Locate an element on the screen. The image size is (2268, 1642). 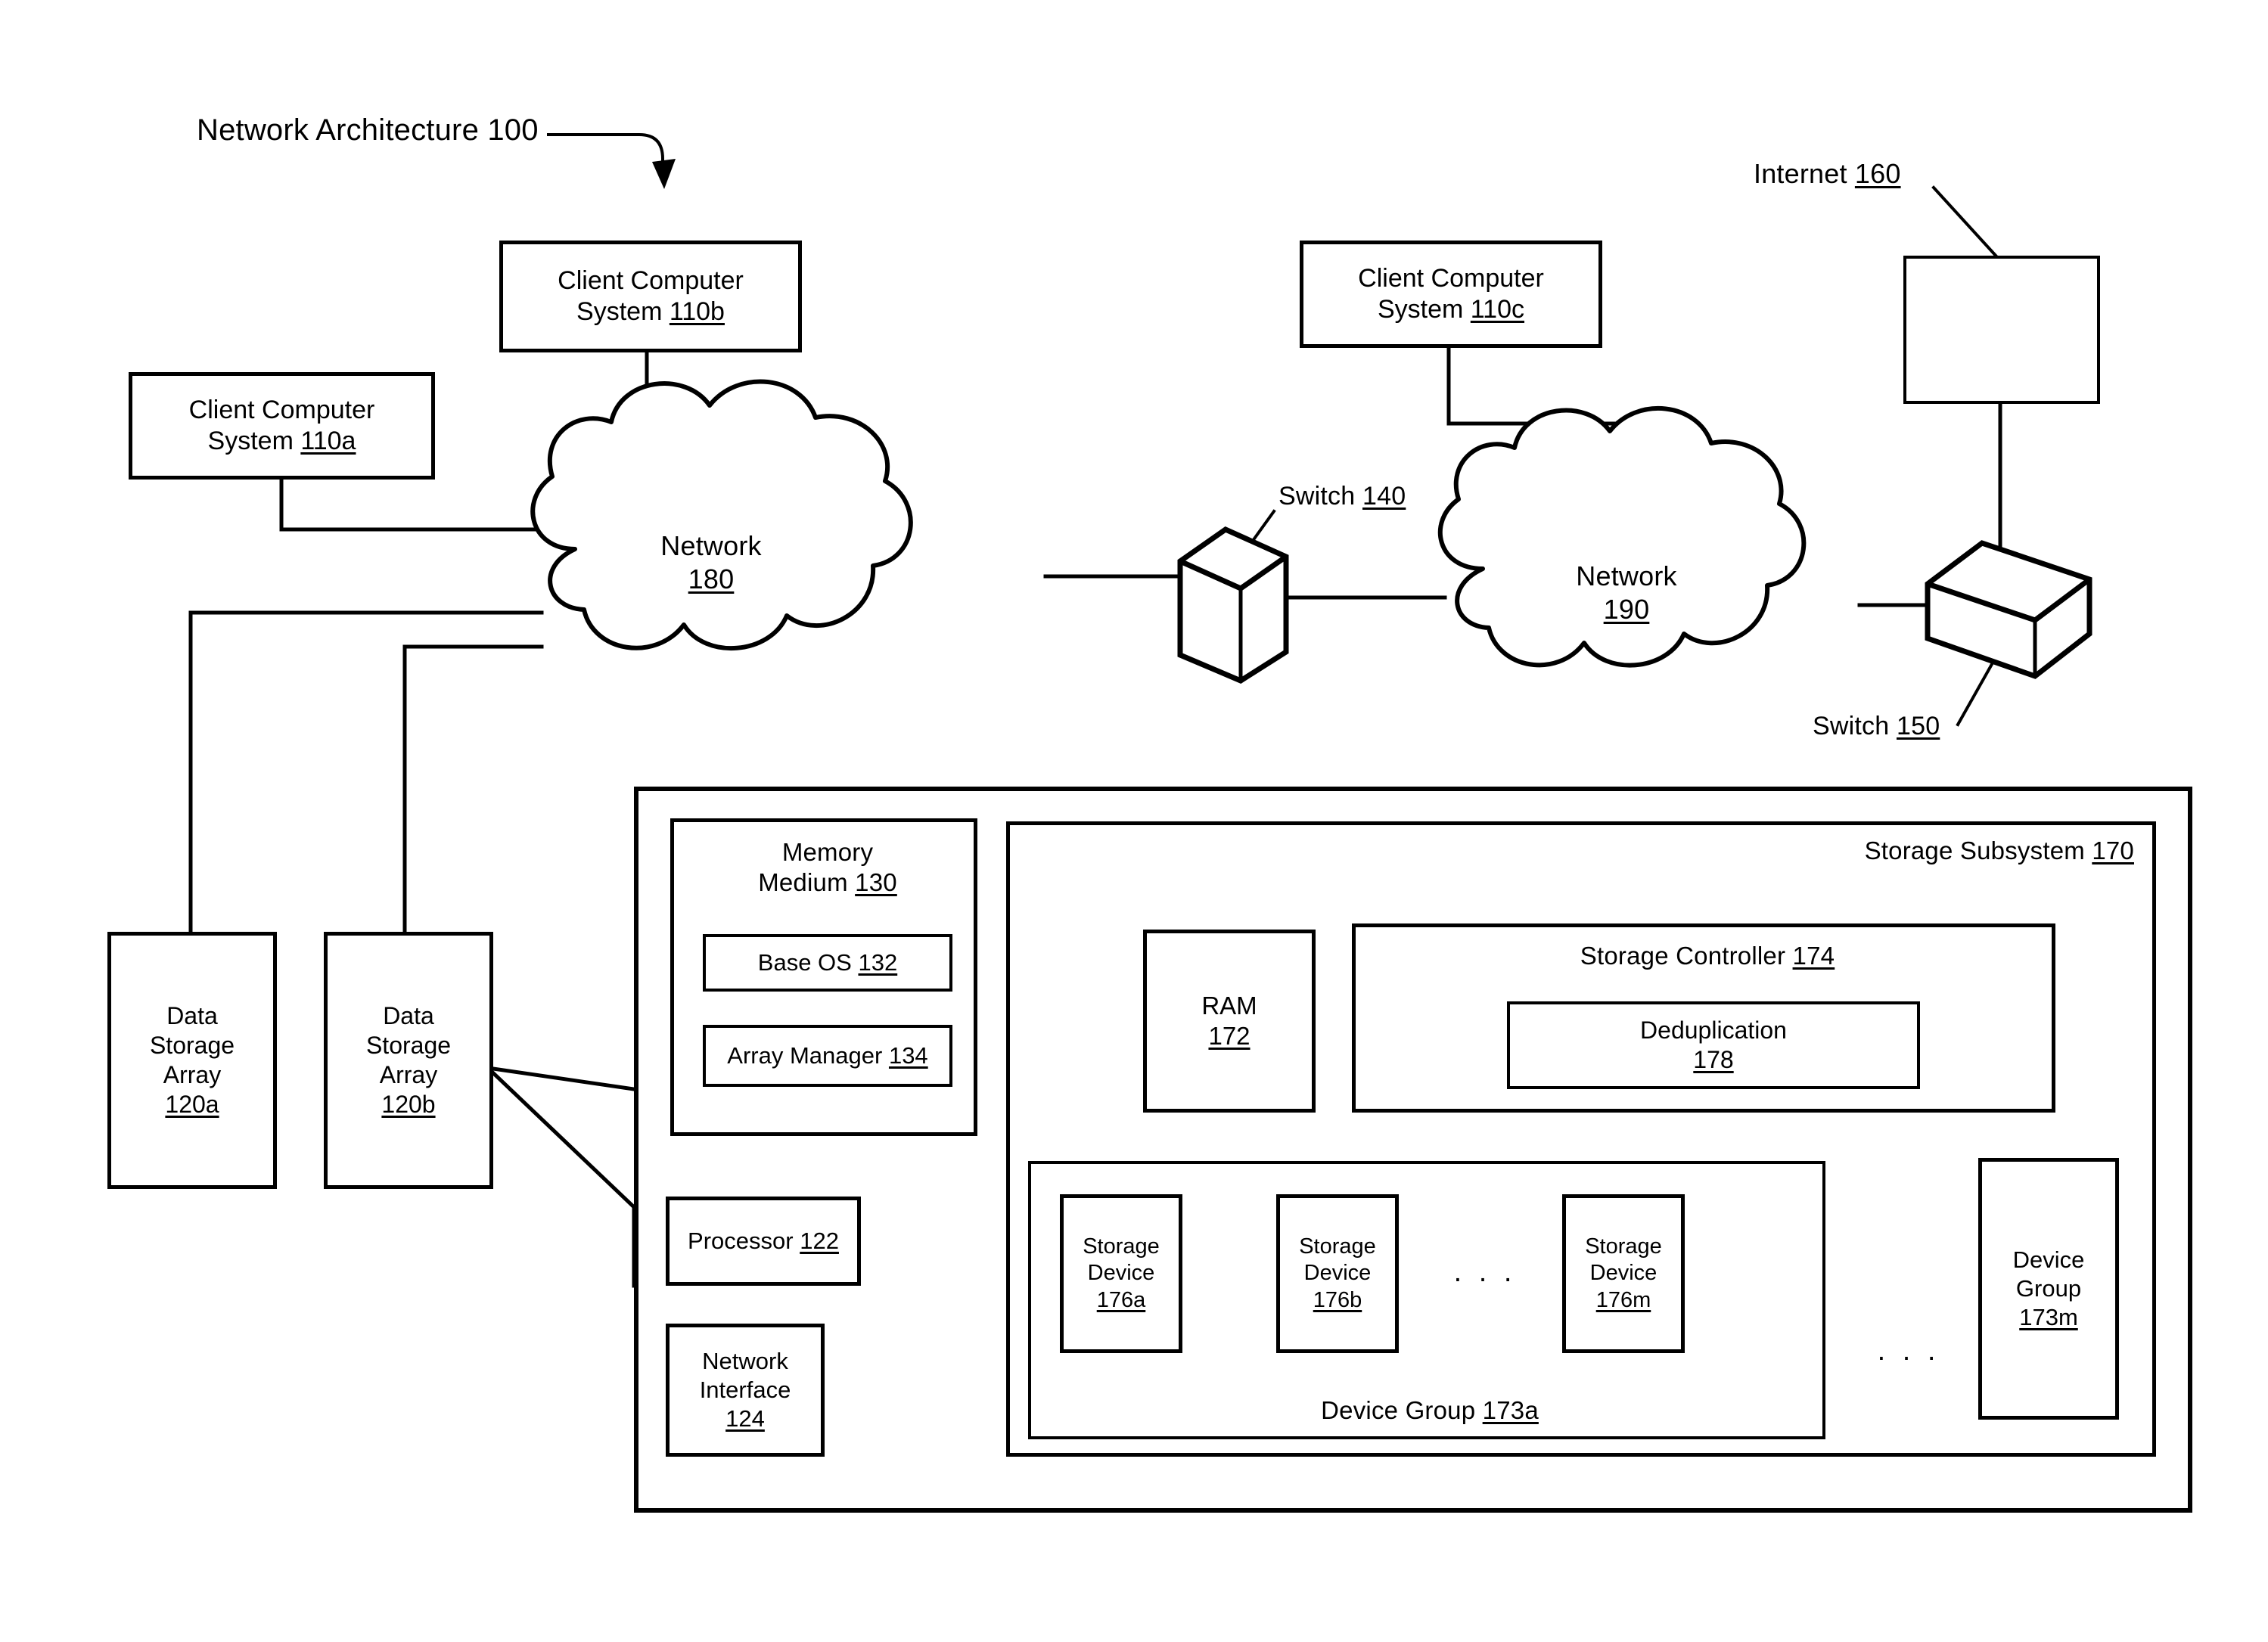
array-120a-line1: Data is located at coordinates (192, 1015).